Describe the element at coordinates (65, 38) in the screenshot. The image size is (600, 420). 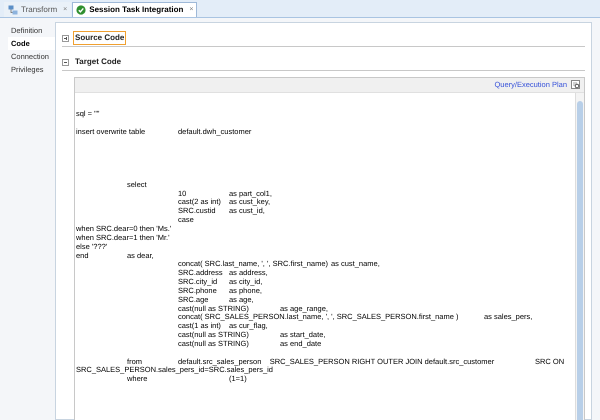
I see `expand-icon` at that location.